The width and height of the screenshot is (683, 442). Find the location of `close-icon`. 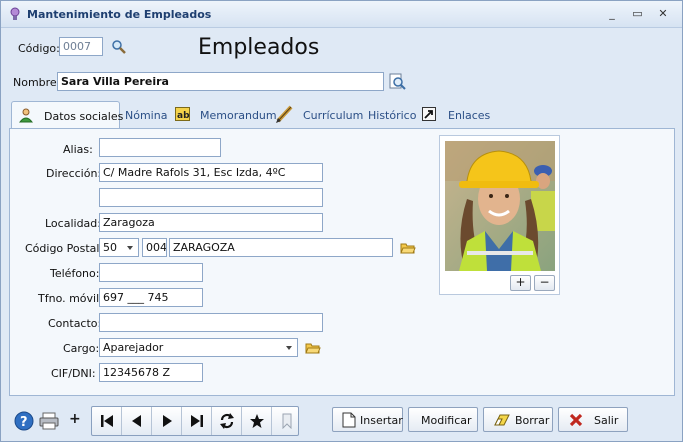

close-icon is located at coordinates (576, 420).